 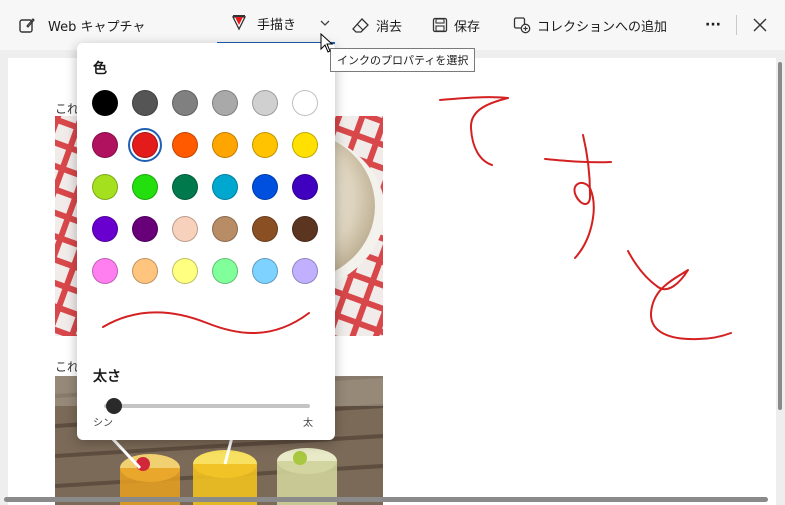 I want to click on close-button, so click(x=760, y=25).